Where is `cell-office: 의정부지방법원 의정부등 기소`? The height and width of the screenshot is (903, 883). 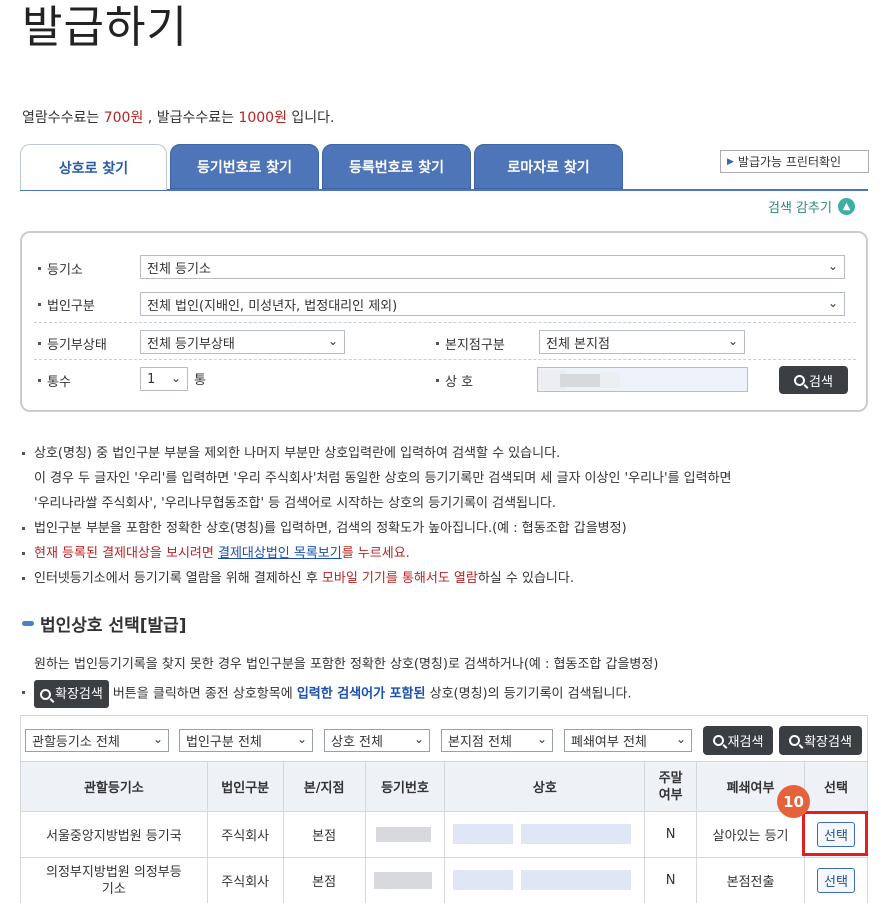 cell-office: 의정부지방법원 의정부등 기소 is located at coordinates (114, 880).